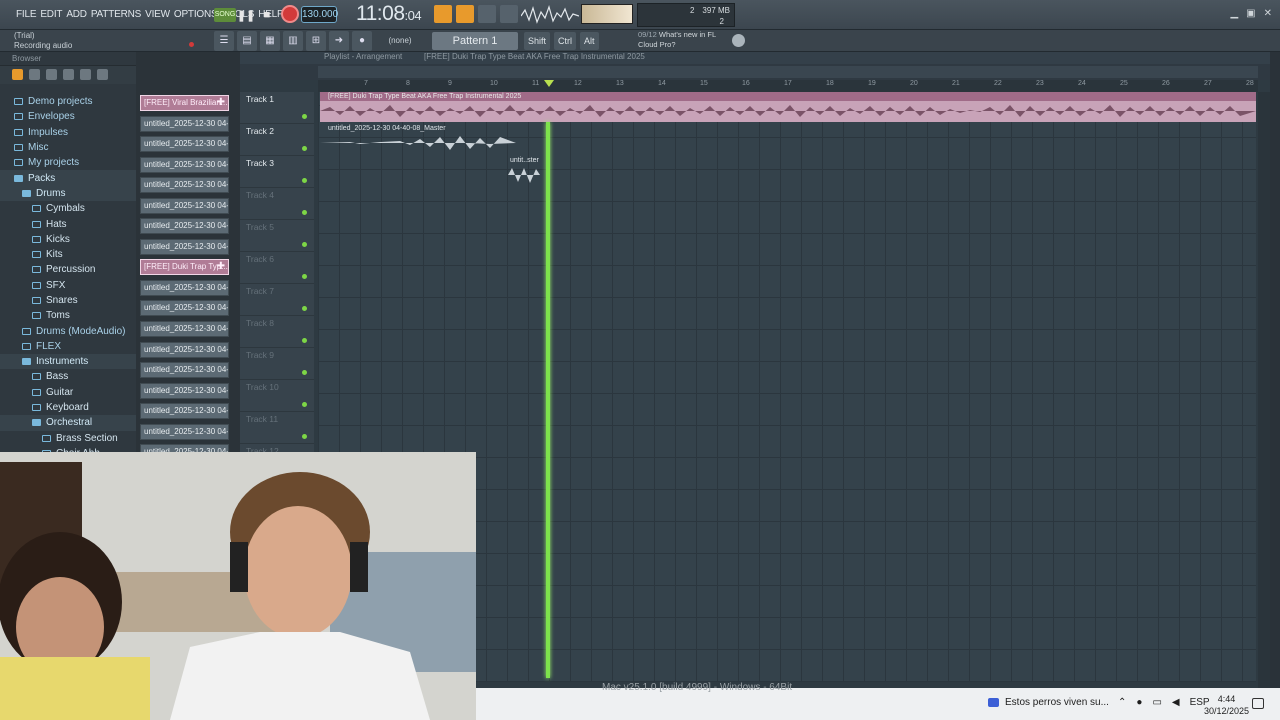 Image resolution: width=1280 pixels, height=720 pixels. Describe the element at coordinates (277, 428) in the screenshot. I see `track-header: Track 11` at that location.